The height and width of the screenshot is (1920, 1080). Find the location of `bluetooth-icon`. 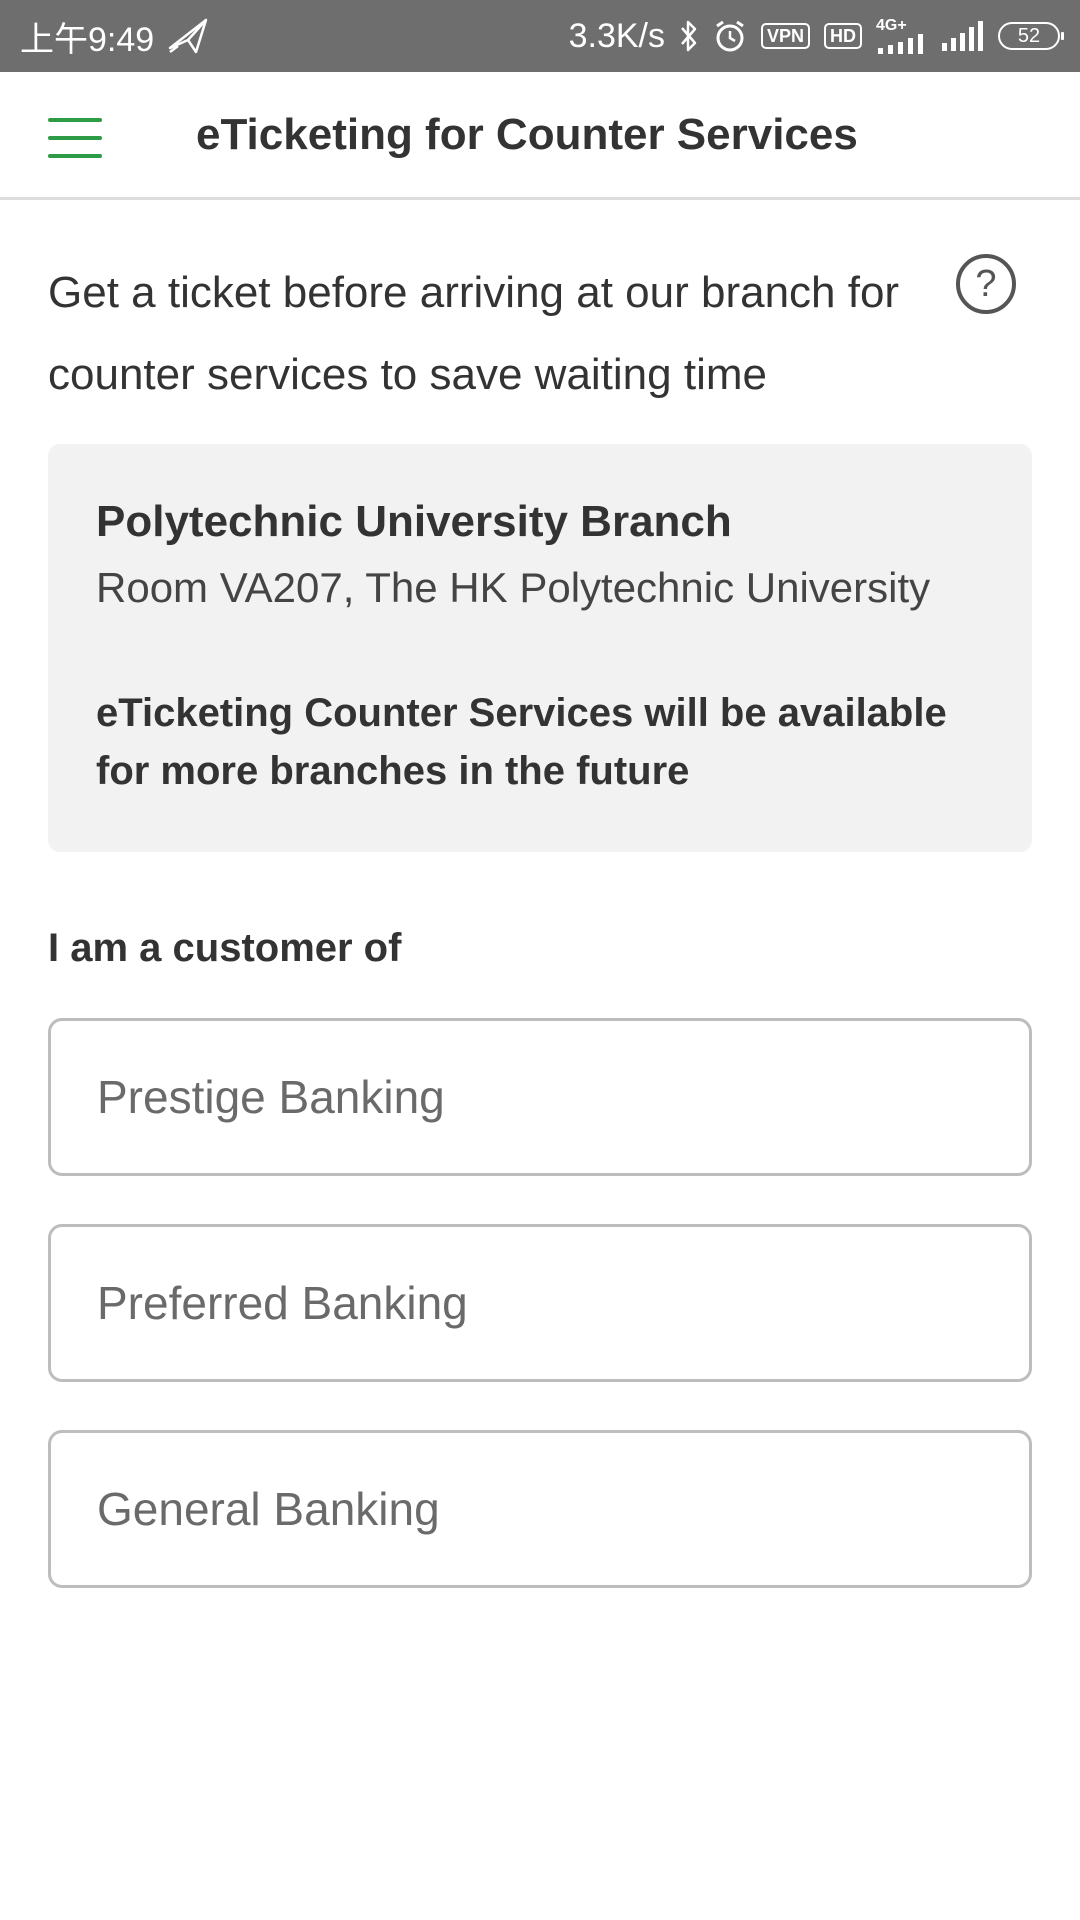

bluetooth-icon is located at coordinates (689, 36).